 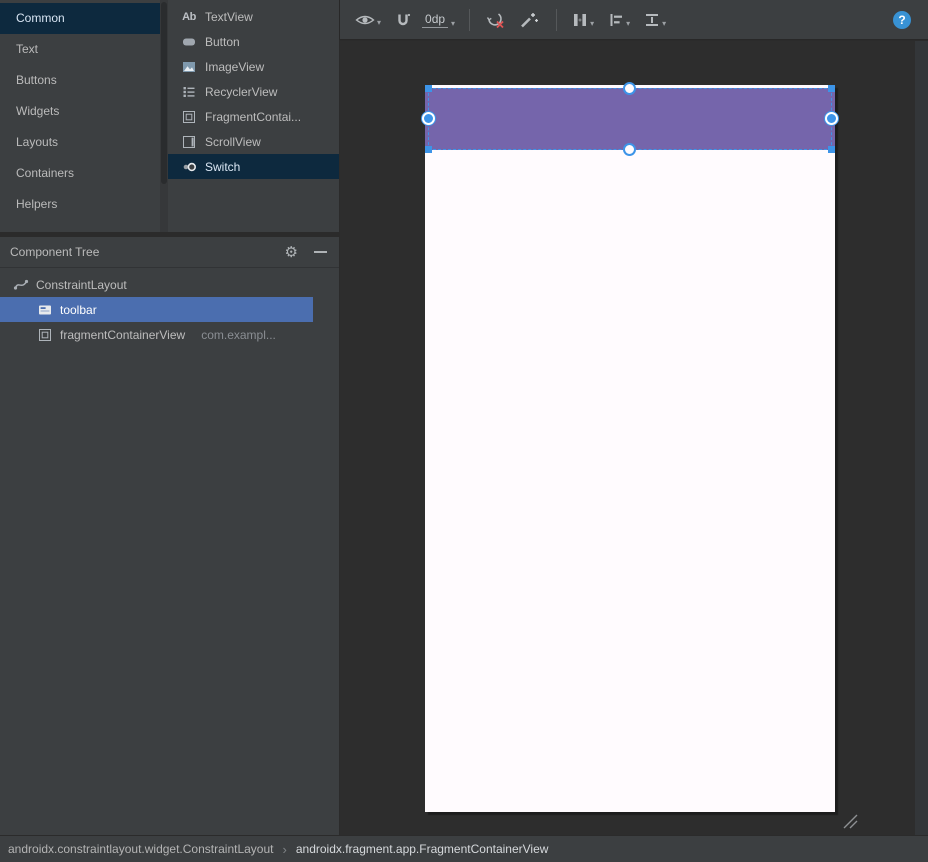 I want to click on distribute-icon, so click(x=652, y=19).